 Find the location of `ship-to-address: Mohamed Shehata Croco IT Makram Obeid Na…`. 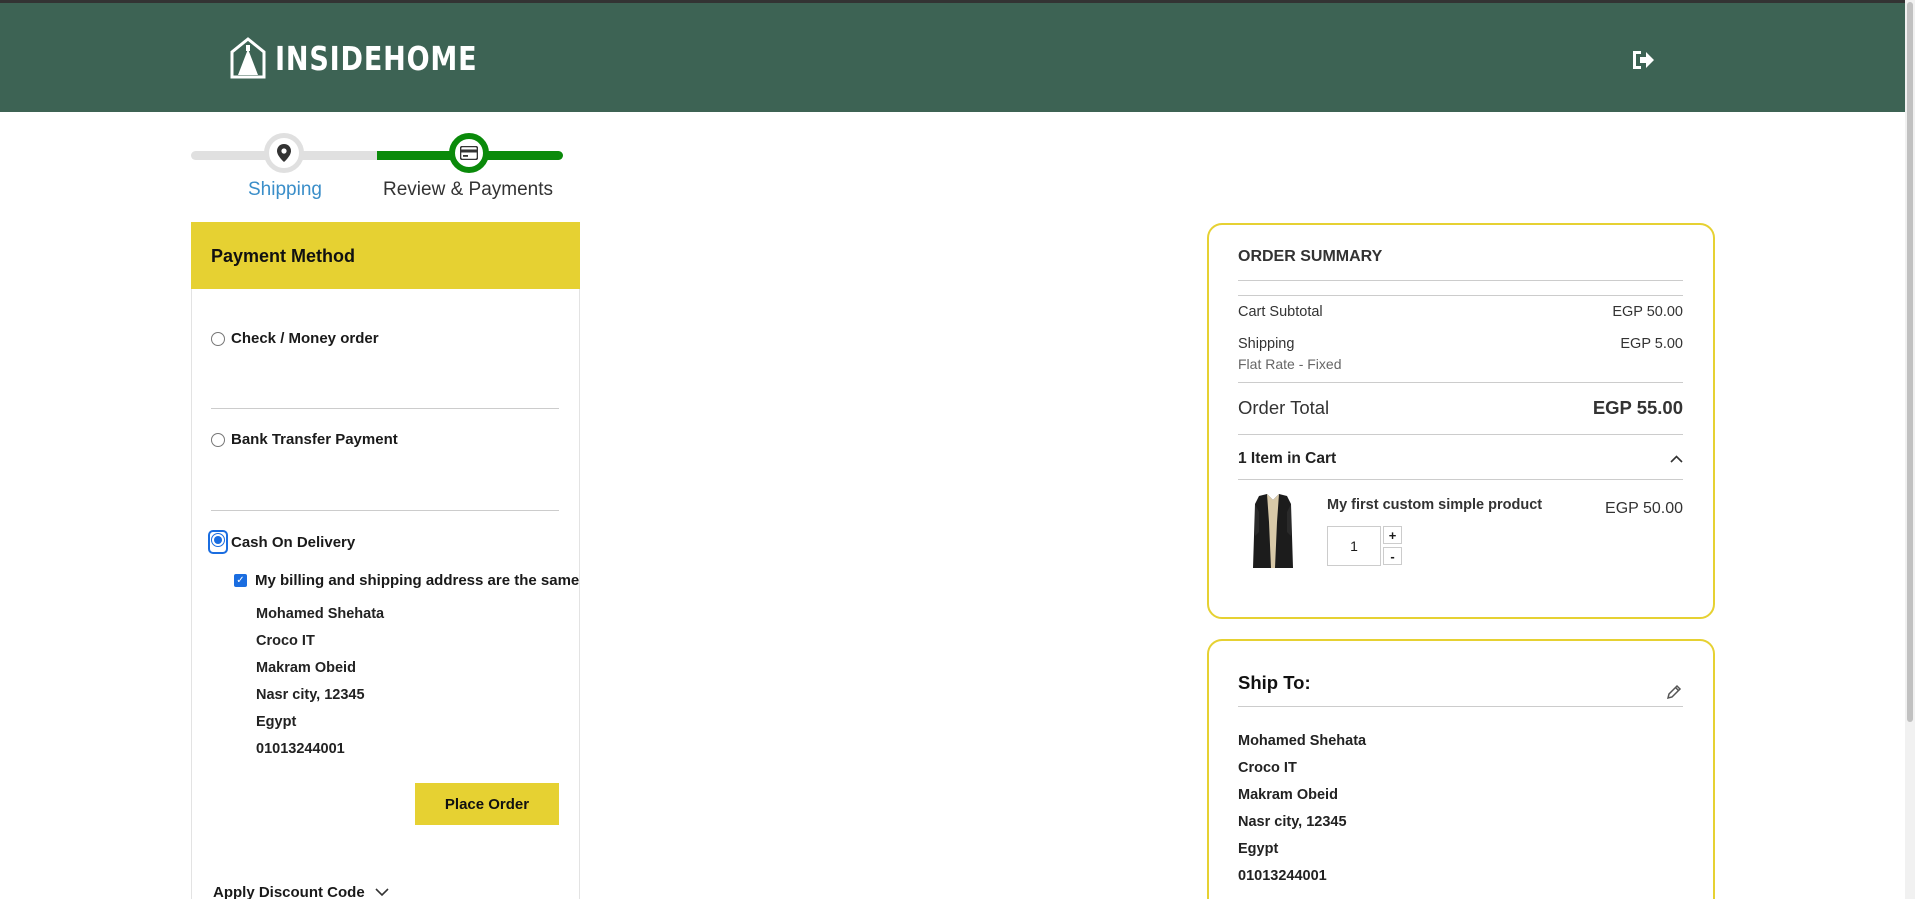

ship-to-address: Mohamed Shehata Croco IT Makram Obeid Na… is located at coordinates (1302, 809).